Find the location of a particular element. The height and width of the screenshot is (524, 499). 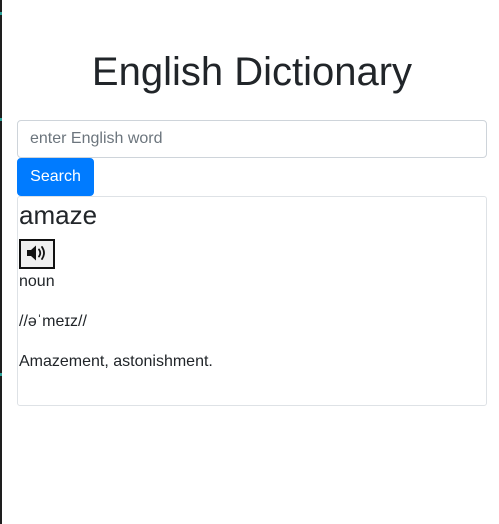

search-button: Search is located at coordinates (55, 177).